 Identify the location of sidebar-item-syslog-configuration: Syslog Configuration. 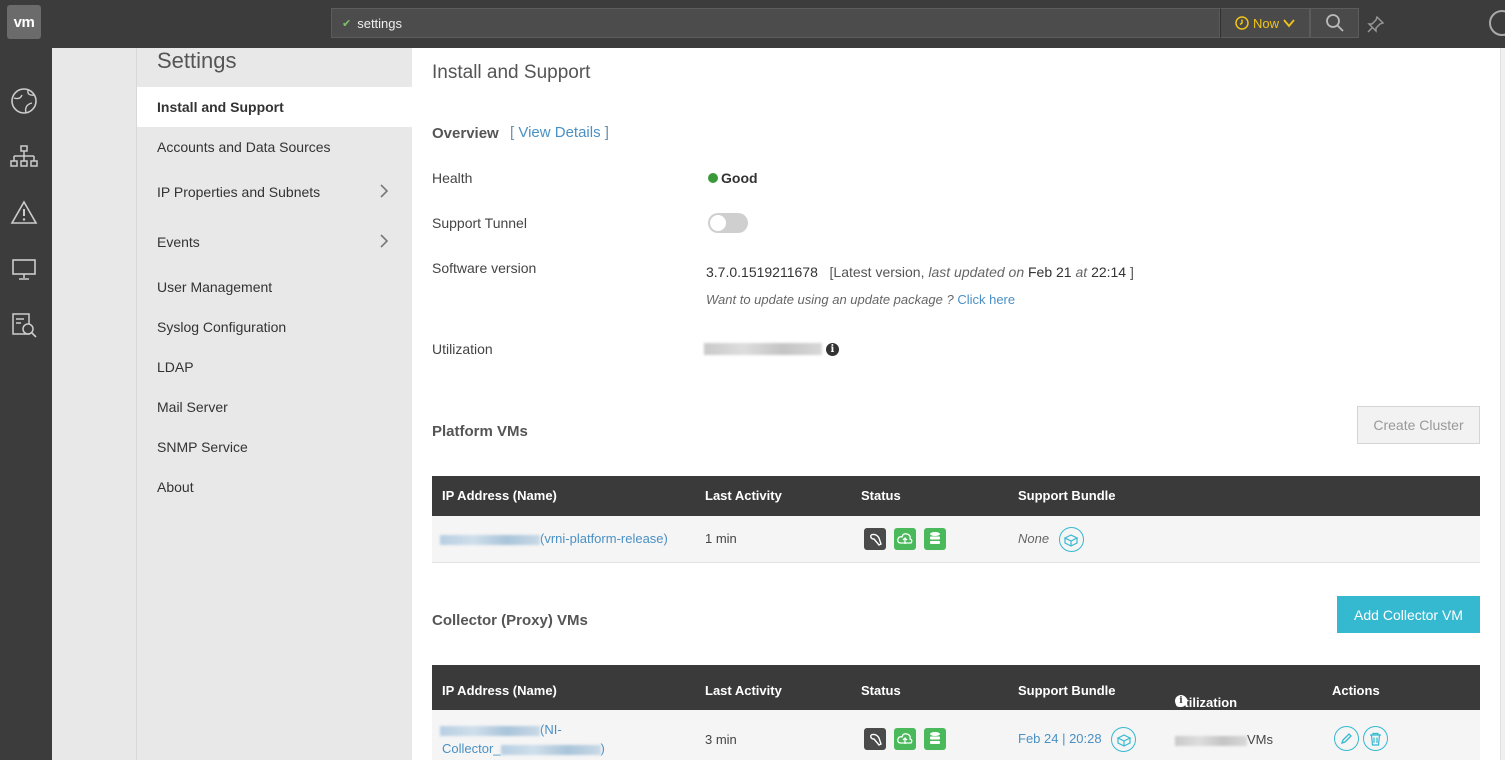
(275, 327).